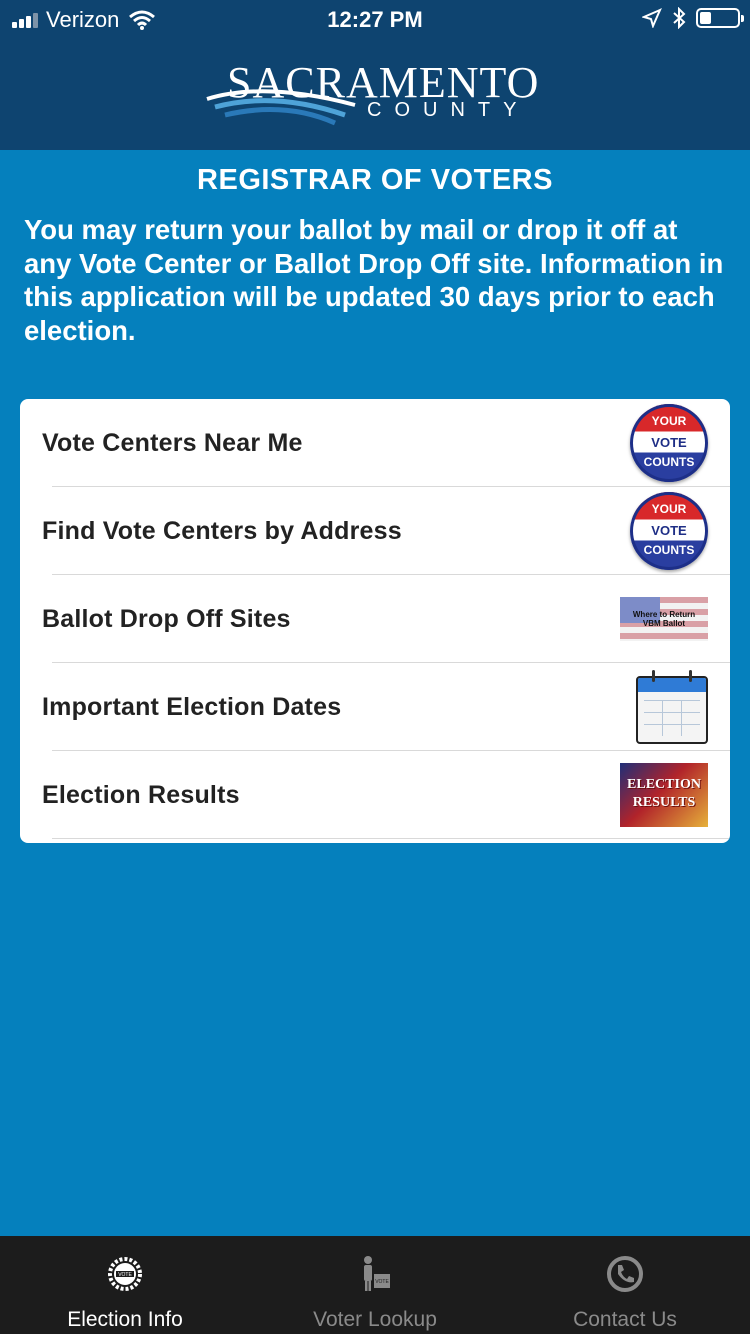 The image size is (750, 1334). I want to click on menu-item-label: Vote Centers Near Me, so click(172, 442).